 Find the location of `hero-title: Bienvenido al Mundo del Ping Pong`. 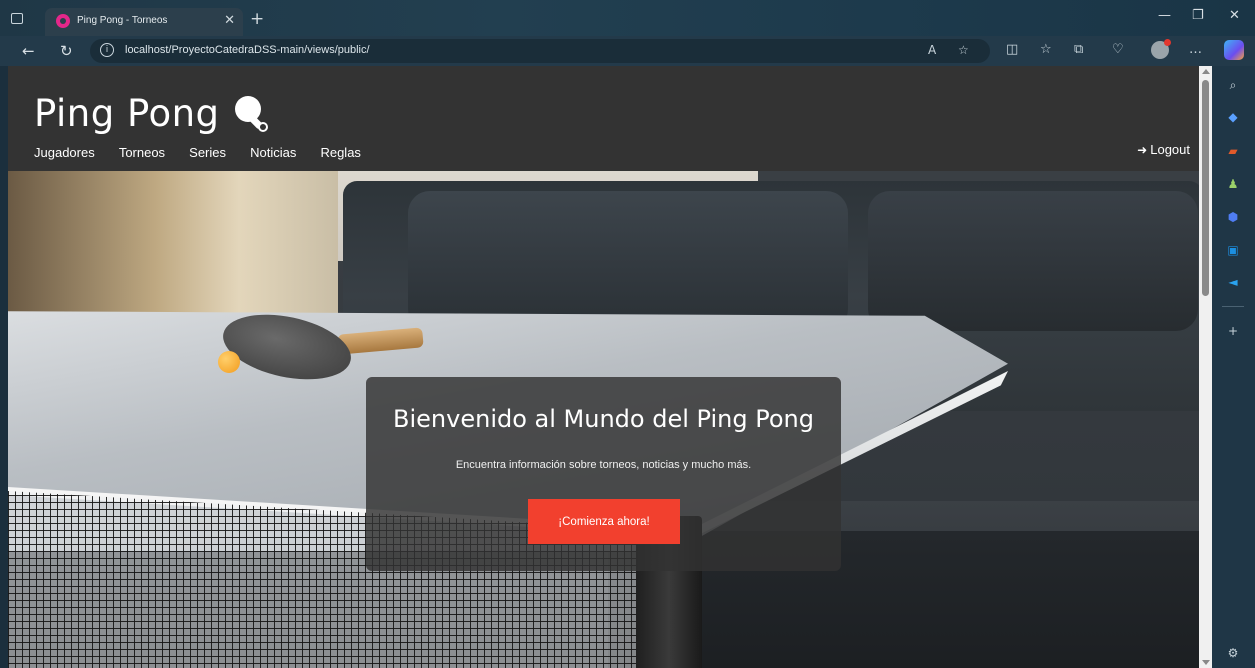

hero-title: Bienvenido al Mundo del Ping Pong is located at coordinates (603, 419).